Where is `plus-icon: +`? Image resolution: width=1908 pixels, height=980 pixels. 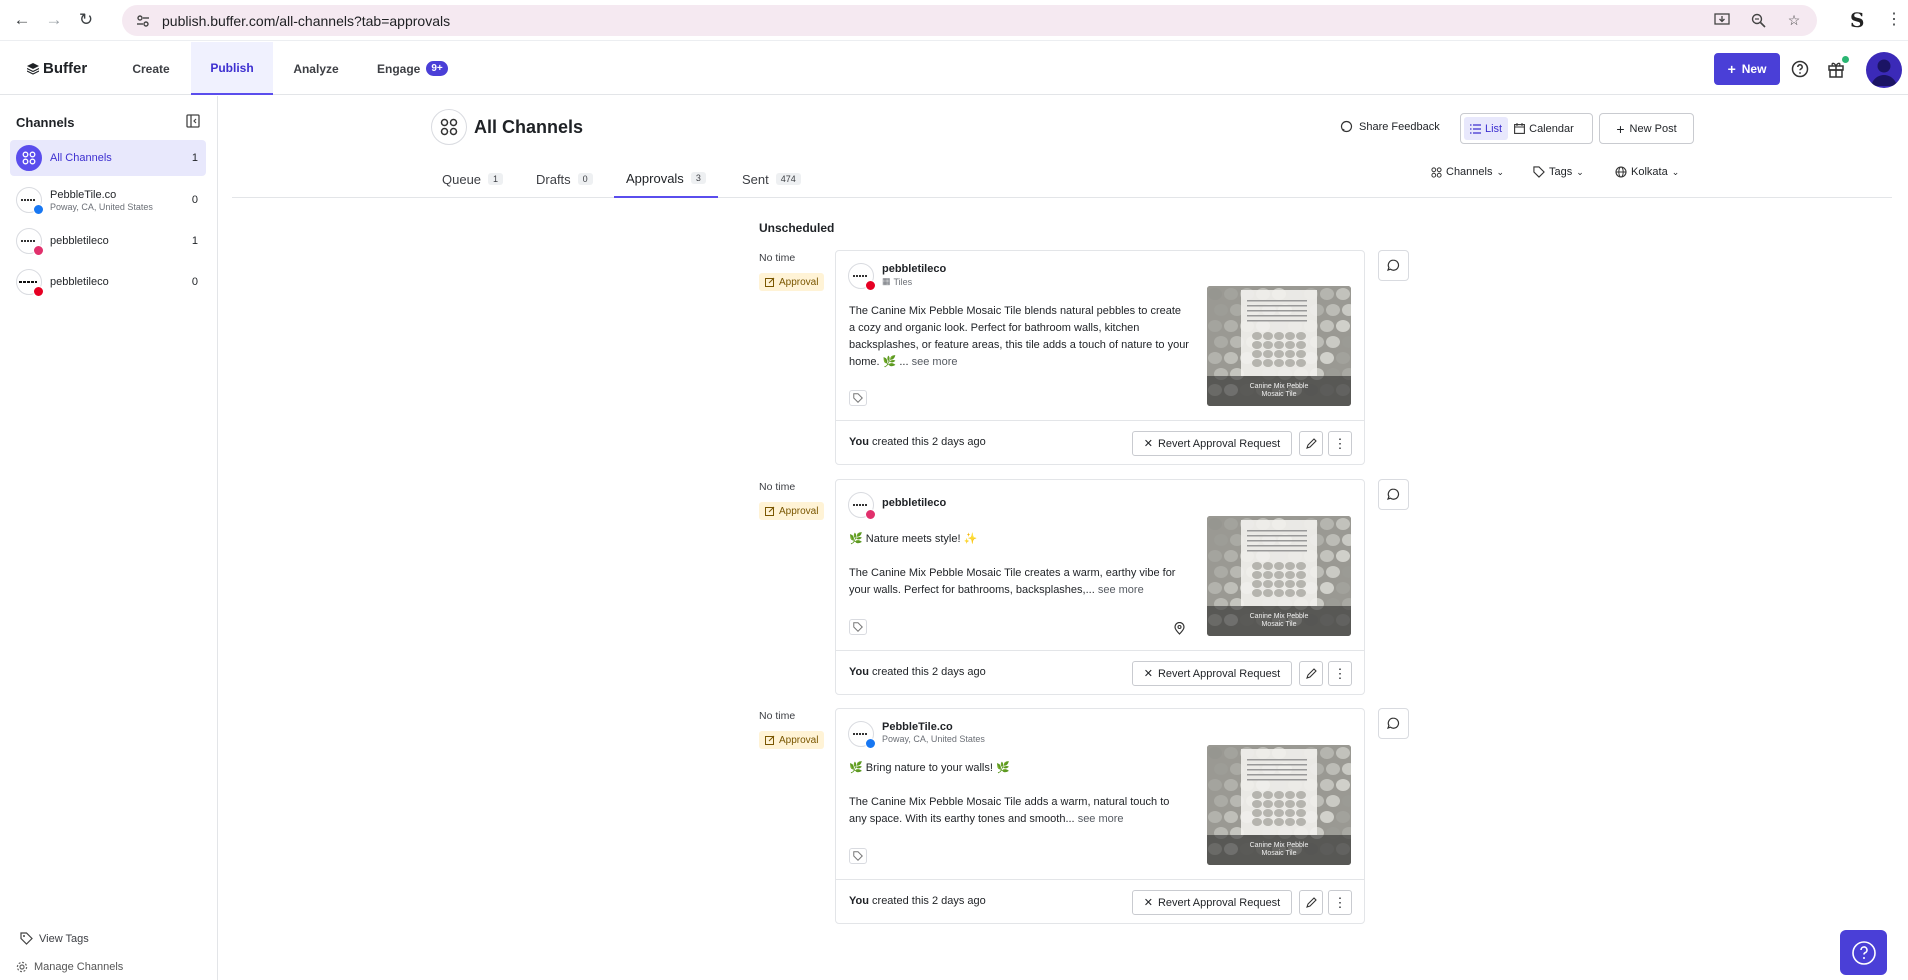 plus-icon: + is located at coordinates (1731, 69).